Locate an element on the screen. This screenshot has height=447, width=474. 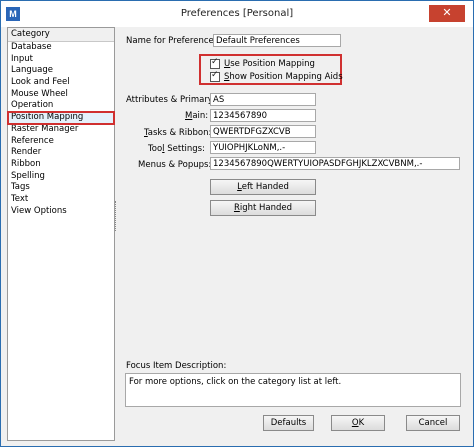
use-position-mapping-checkbox: Use Position Mapping is located at coordinates (262, 63).